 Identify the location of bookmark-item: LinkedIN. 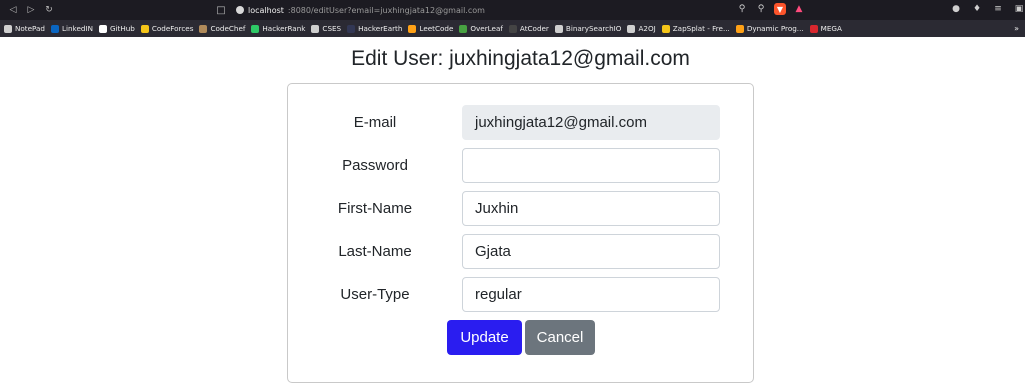
(72, 28).